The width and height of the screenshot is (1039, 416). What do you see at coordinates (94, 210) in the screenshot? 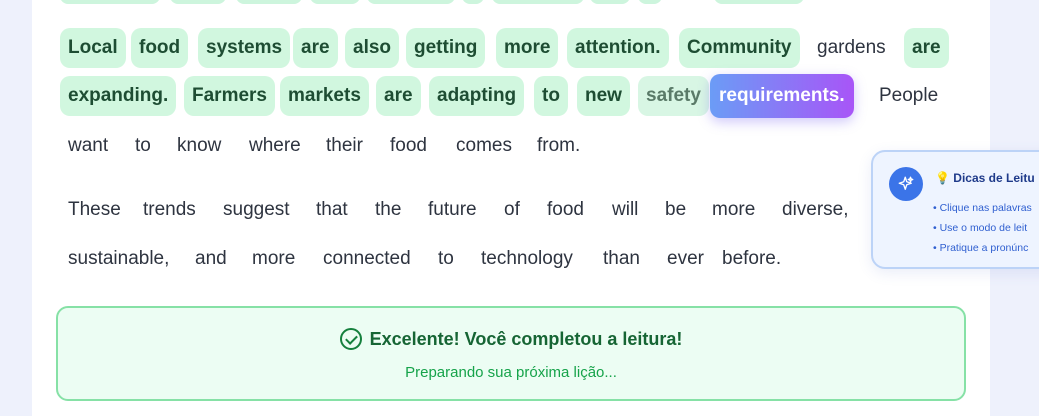
I see `word: These` at bounding box center [94, 210].